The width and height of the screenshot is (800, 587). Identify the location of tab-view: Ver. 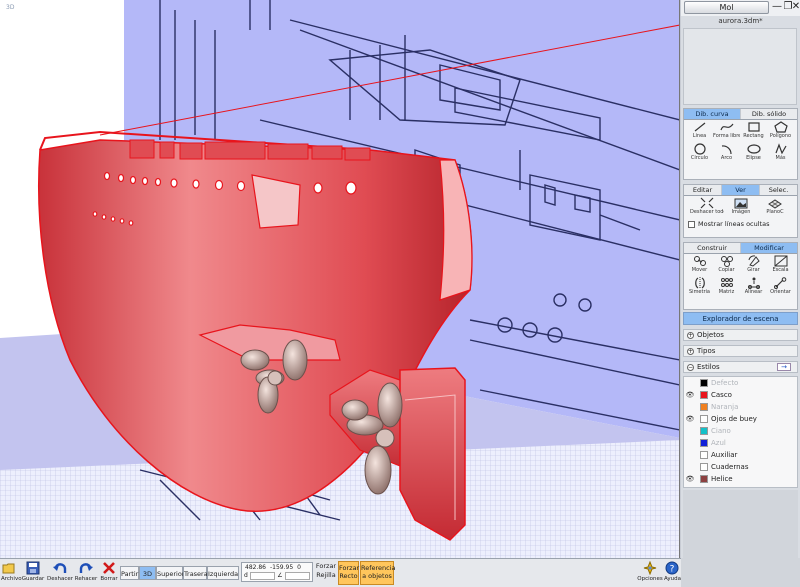
(741, 190).